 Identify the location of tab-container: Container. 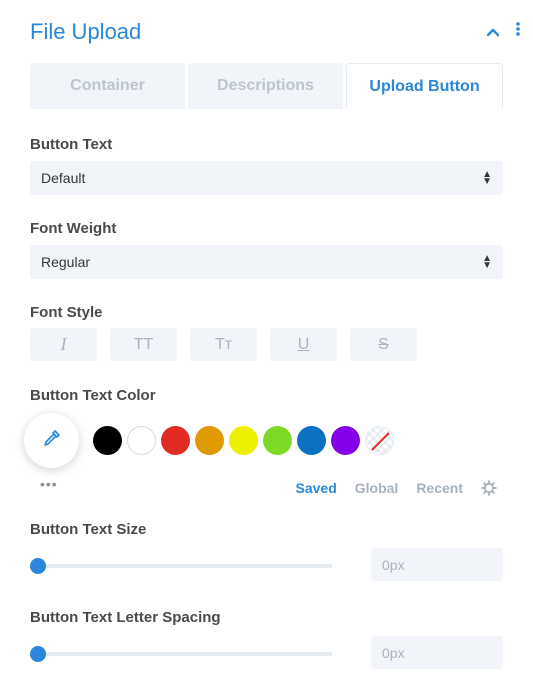
(107, 86).